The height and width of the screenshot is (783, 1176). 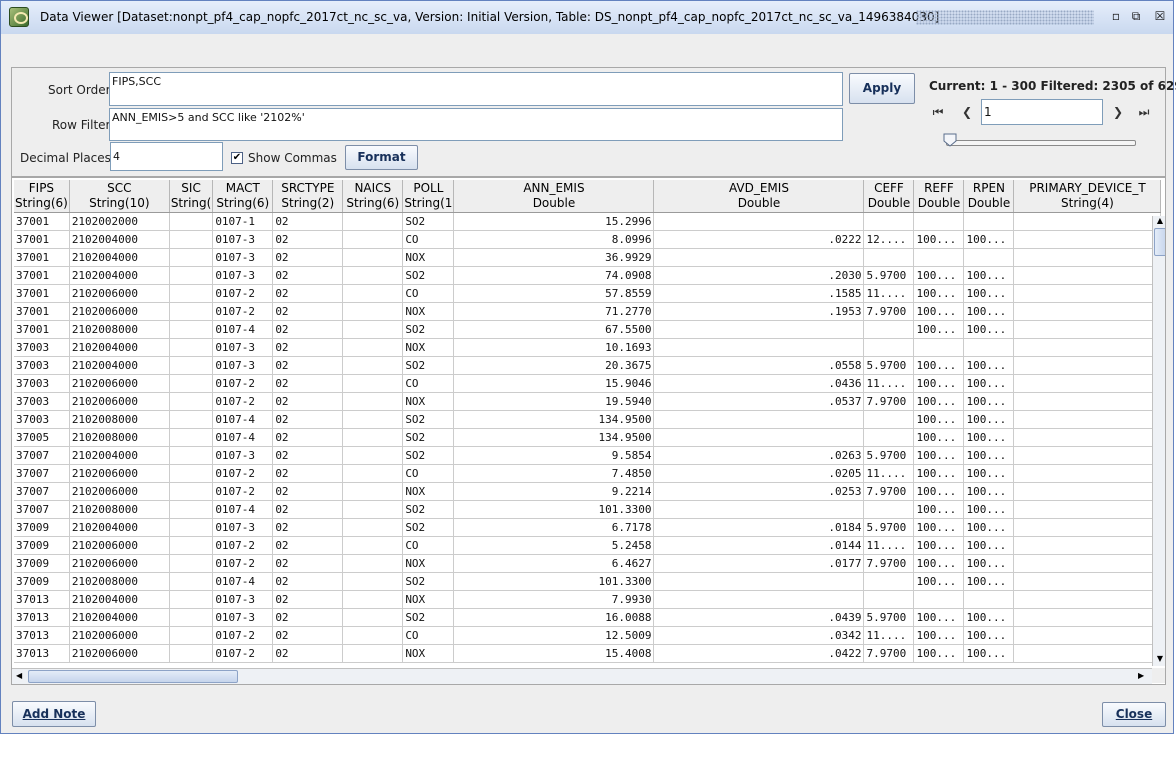 I want to click on close-icon: ☒, so click(x=1160, y=16).